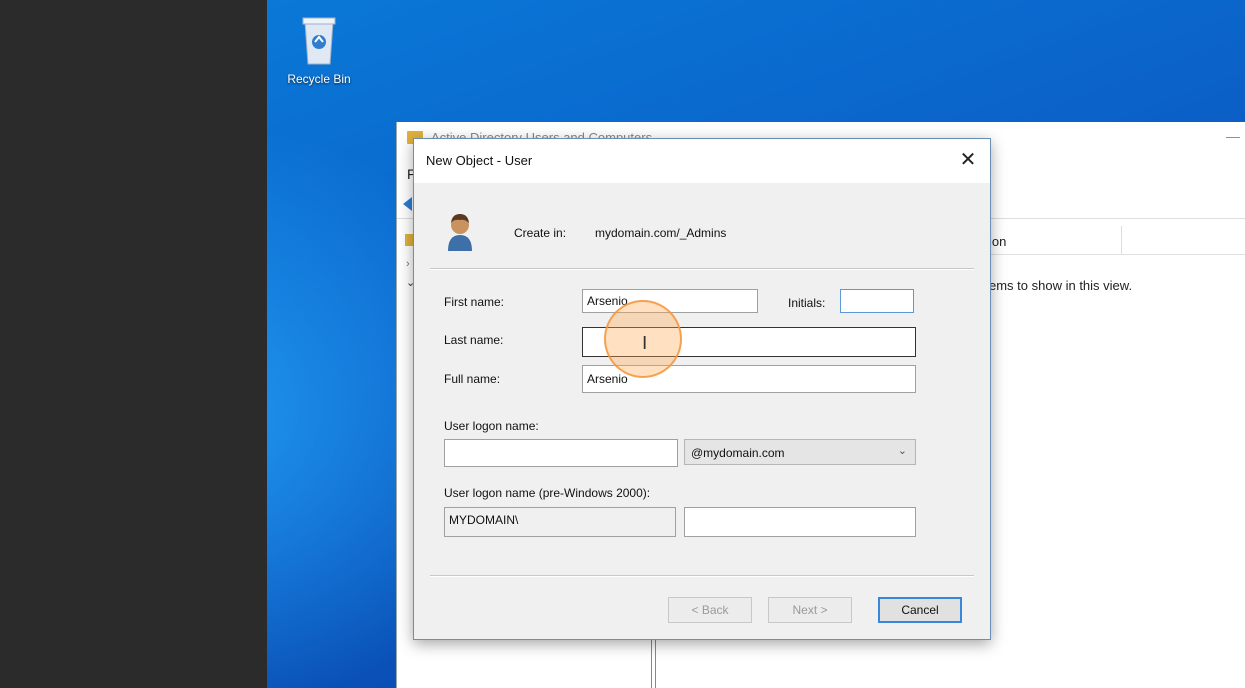 The image size is (1245, 688). I want to click on chevron-down-icon: ⌄, so click(902, 451).